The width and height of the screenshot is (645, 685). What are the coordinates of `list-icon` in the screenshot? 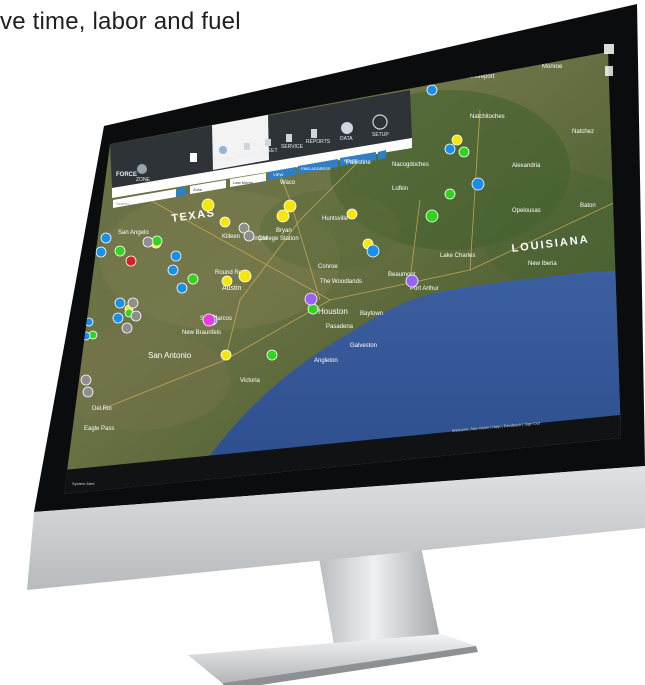 It's located at (193, 157).